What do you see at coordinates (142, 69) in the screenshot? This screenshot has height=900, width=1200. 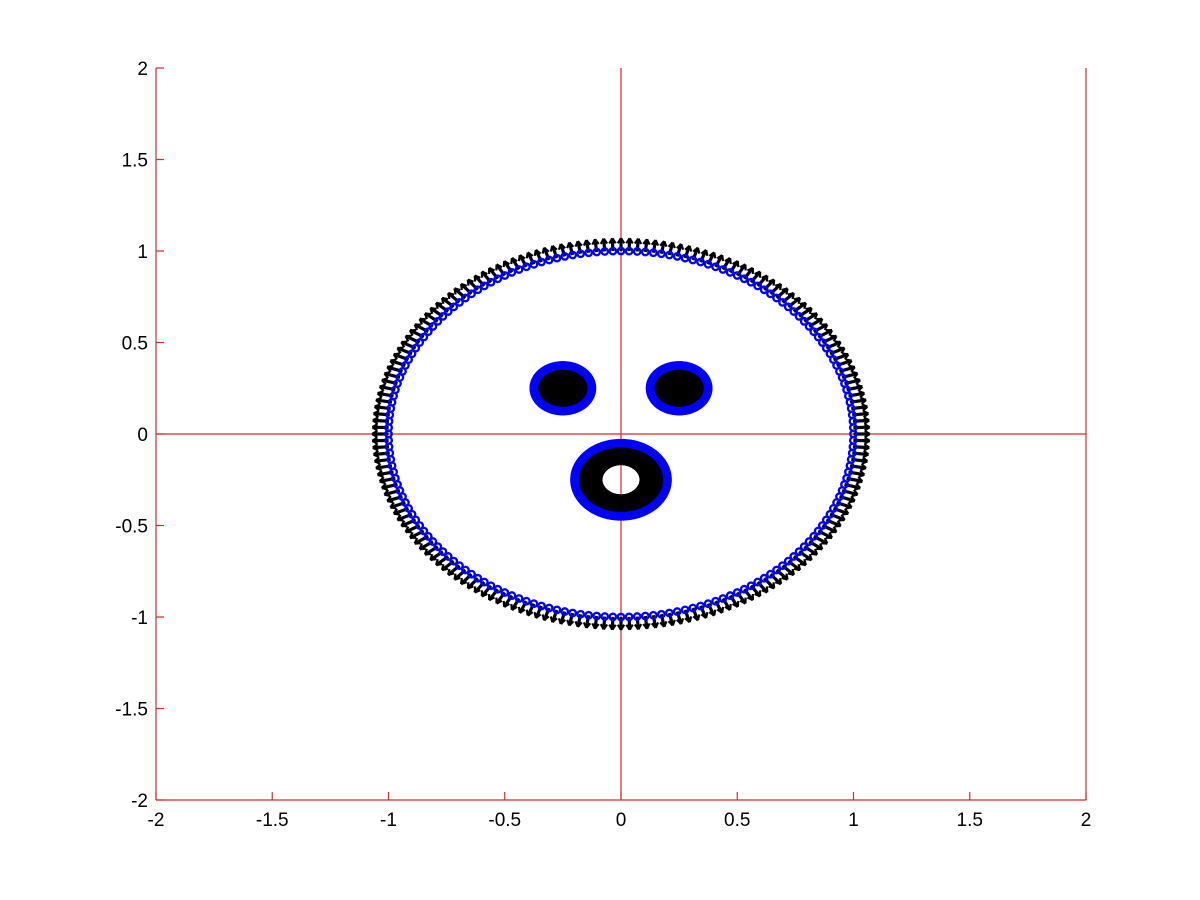 I see `y-tick-label: 2` at bounding box center [142, 69].